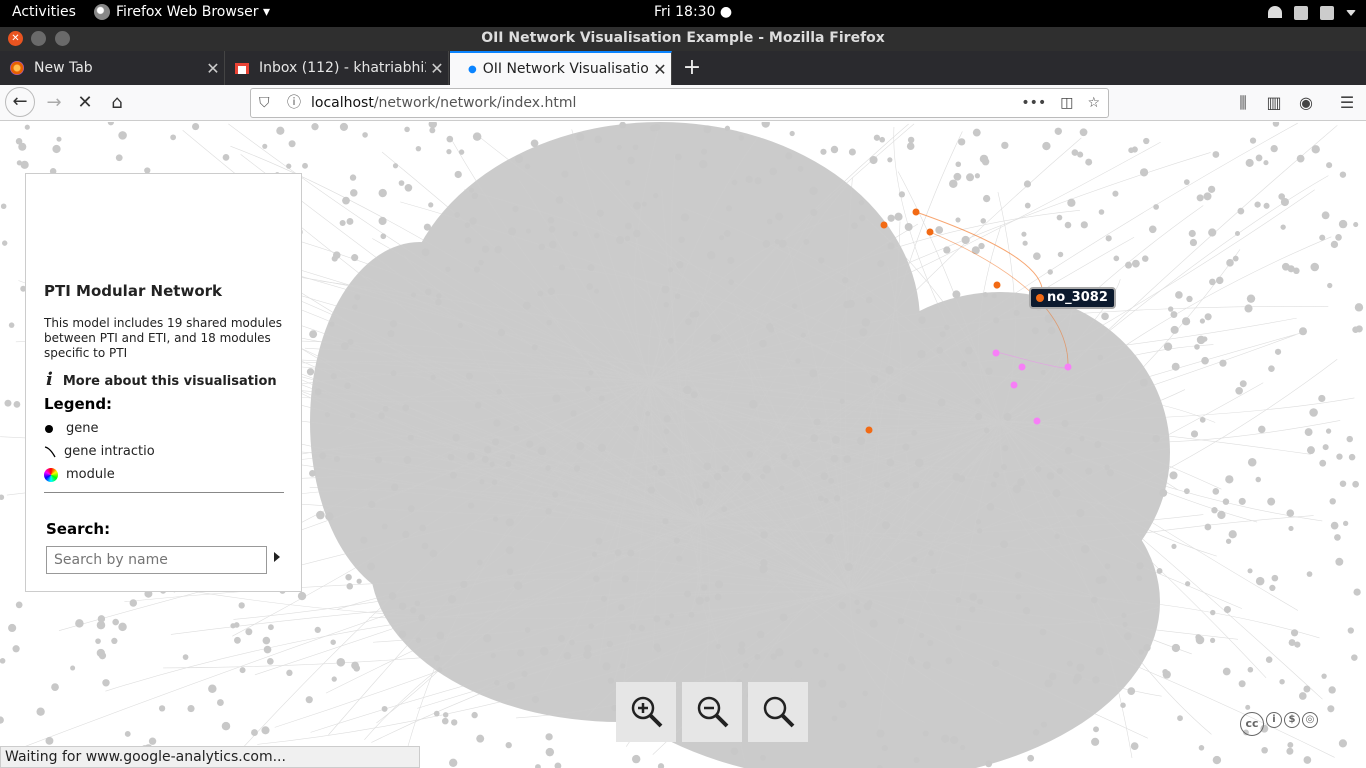  Describe the element at coordinates (1040, 298) in the screenshot. I see `node-dot-icon` at that location.